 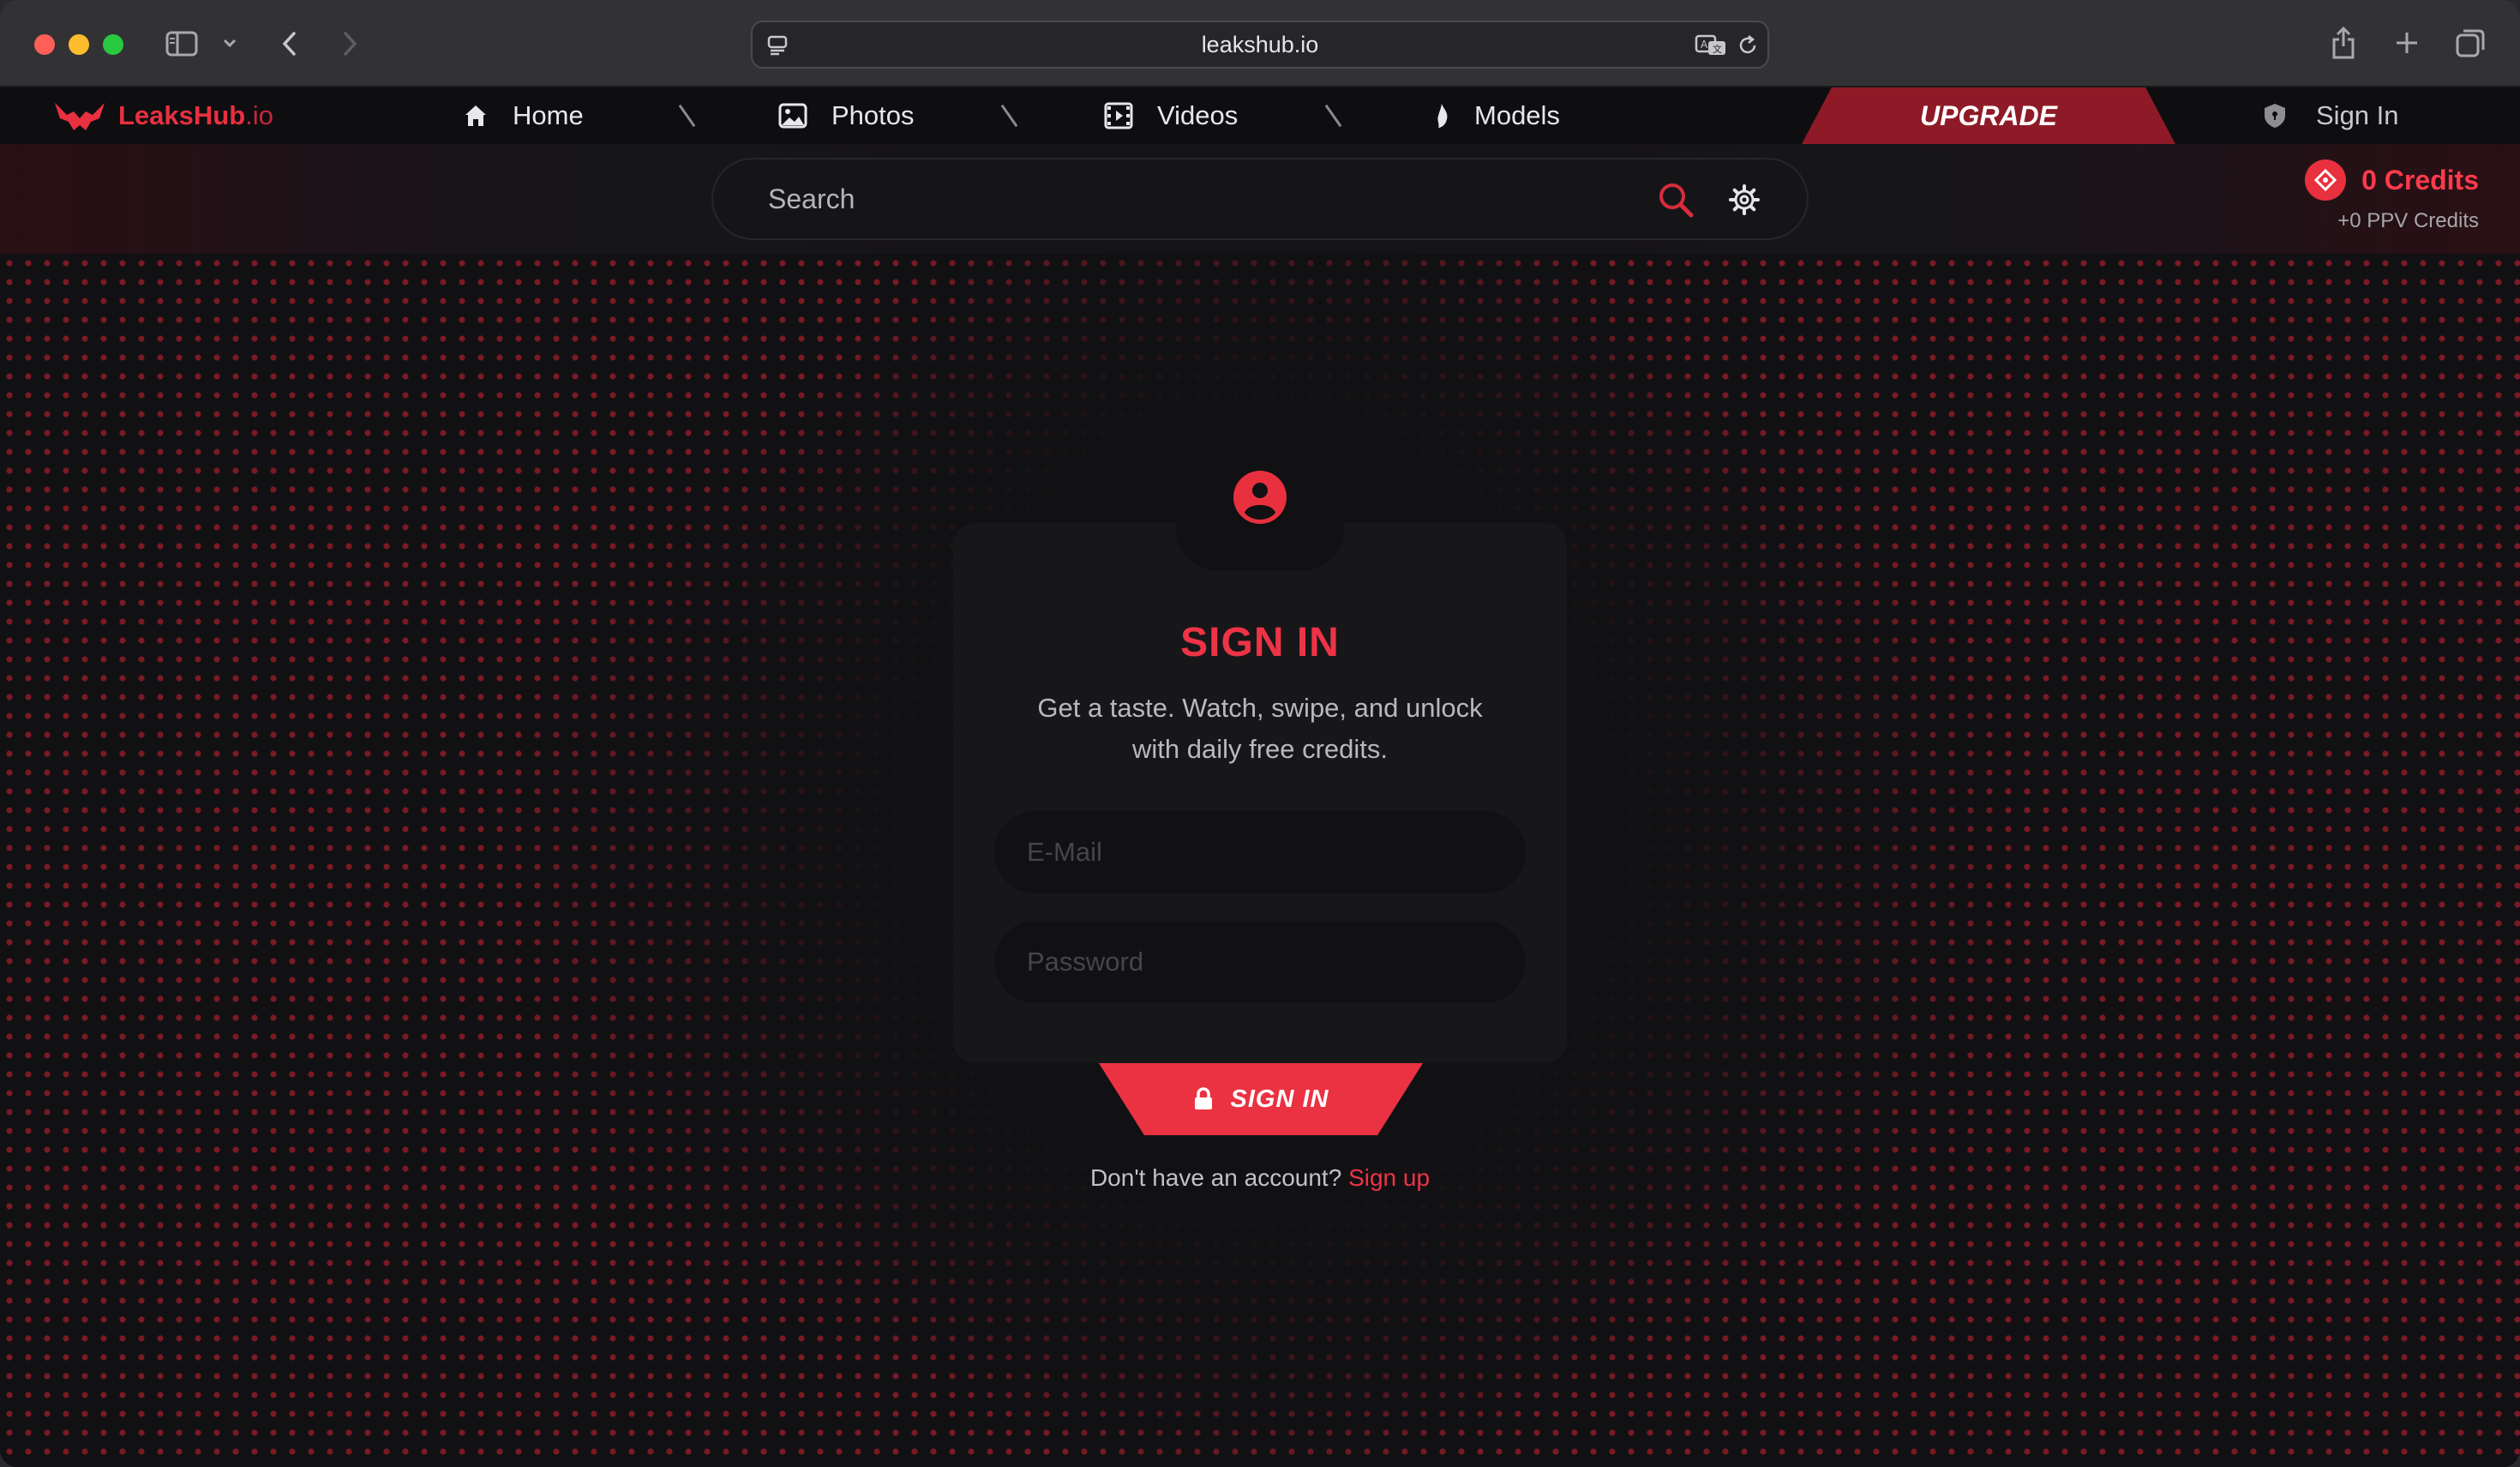 I want to click on nav-models: Models, so click(x=1495, y=115).